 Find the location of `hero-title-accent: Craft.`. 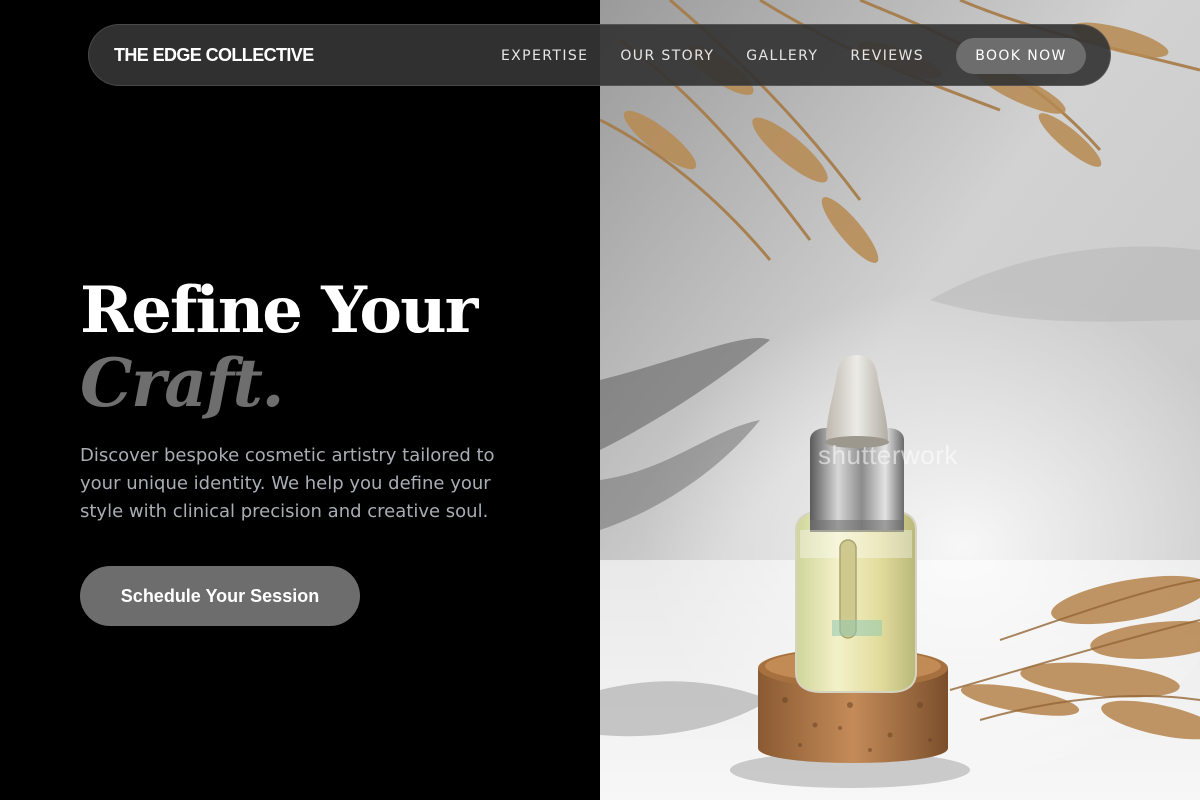

hero-title-accent: Craft. is located at coordinates (182, 383).